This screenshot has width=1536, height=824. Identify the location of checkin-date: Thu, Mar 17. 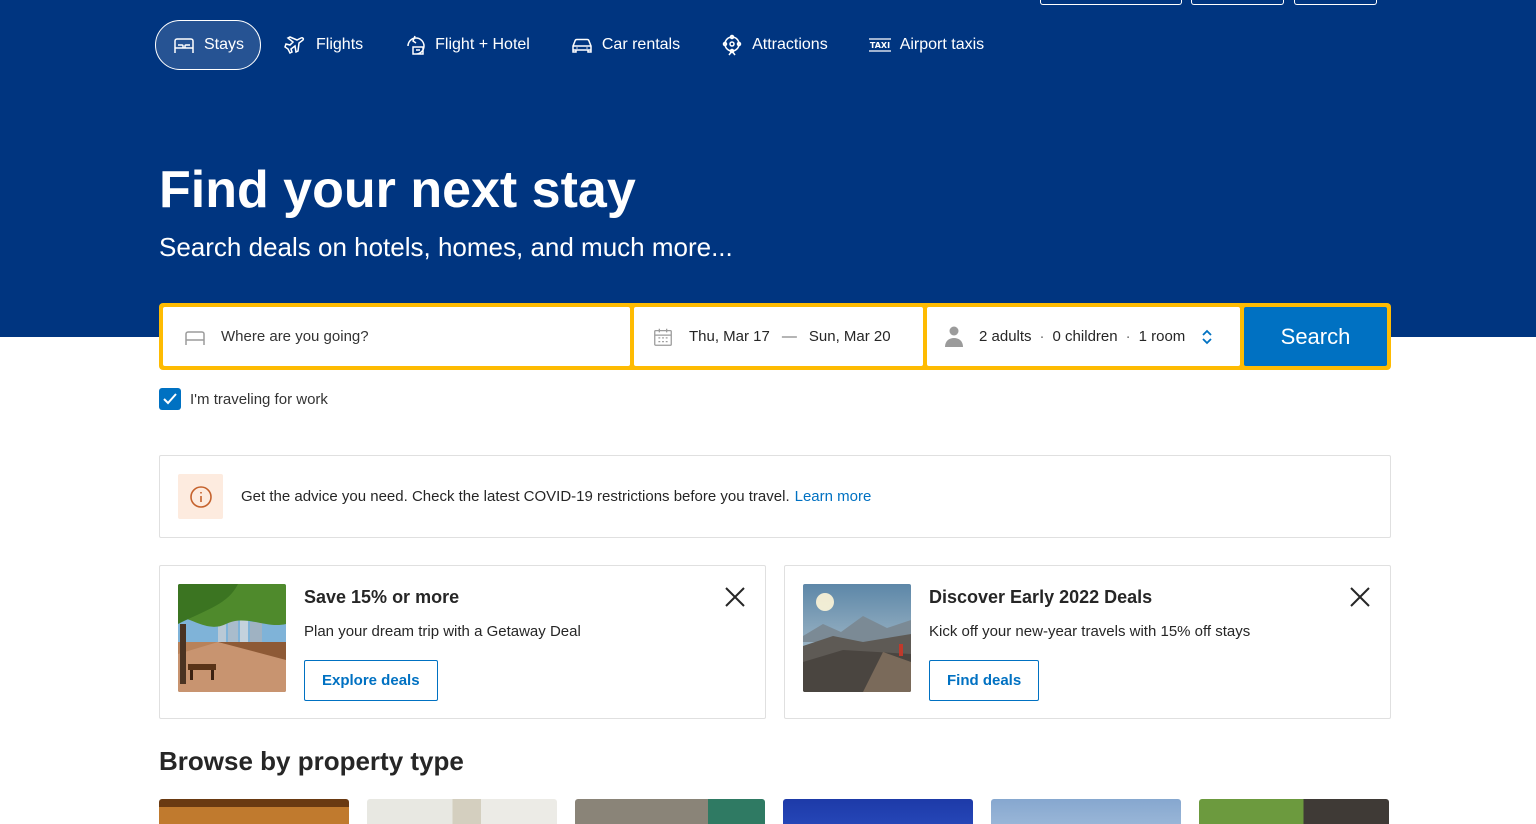
(729, 336).